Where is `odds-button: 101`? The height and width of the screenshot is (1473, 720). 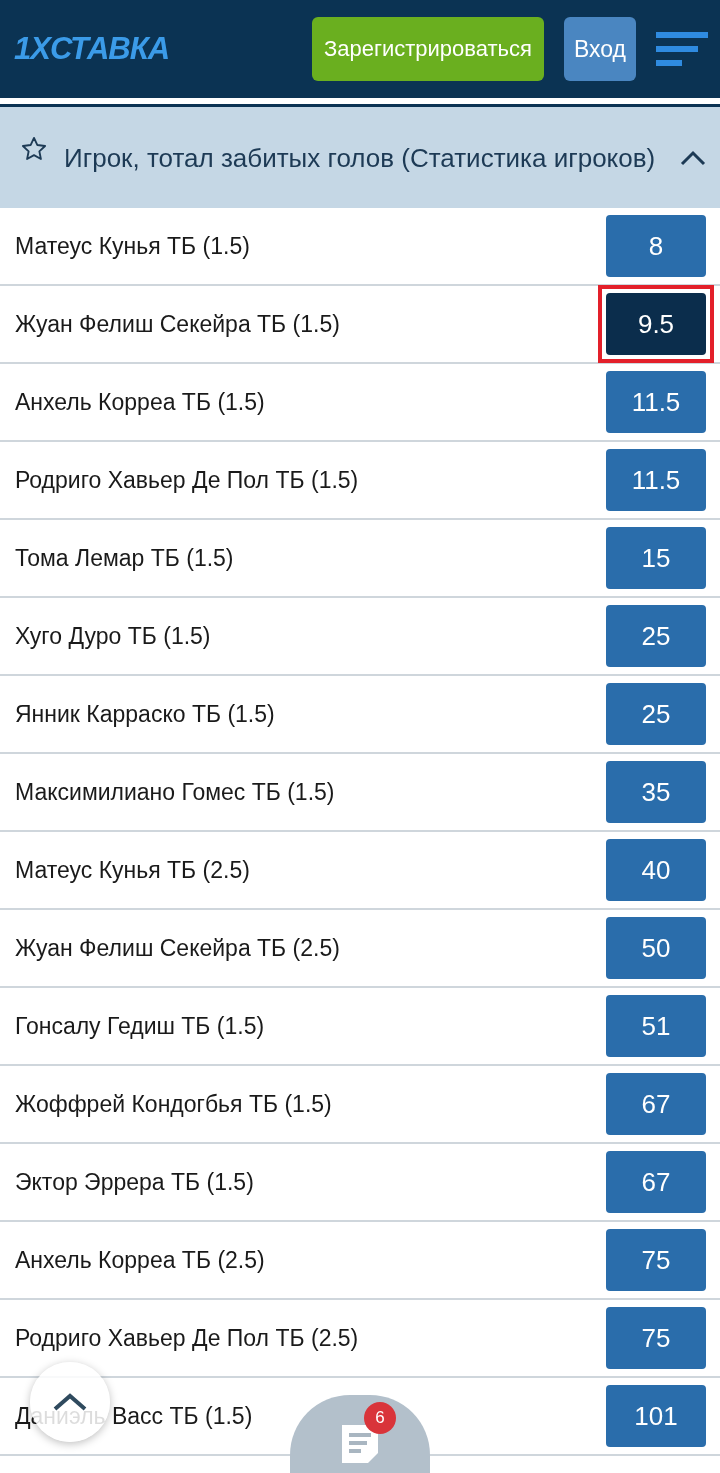
odds-button: 101 is located at coordinates (656, 1416).